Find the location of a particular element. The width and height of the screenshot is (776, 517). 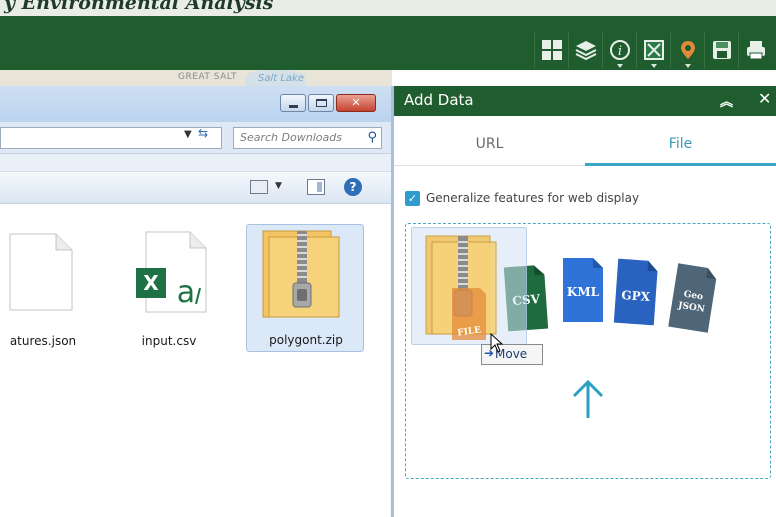

svg-text: a is located at coordinates (186, 292).